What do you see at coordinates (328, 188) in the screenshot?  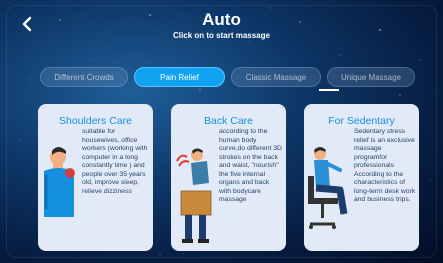 I see `sedentary-chair-figure-icon` at bounding box center [328, 188].